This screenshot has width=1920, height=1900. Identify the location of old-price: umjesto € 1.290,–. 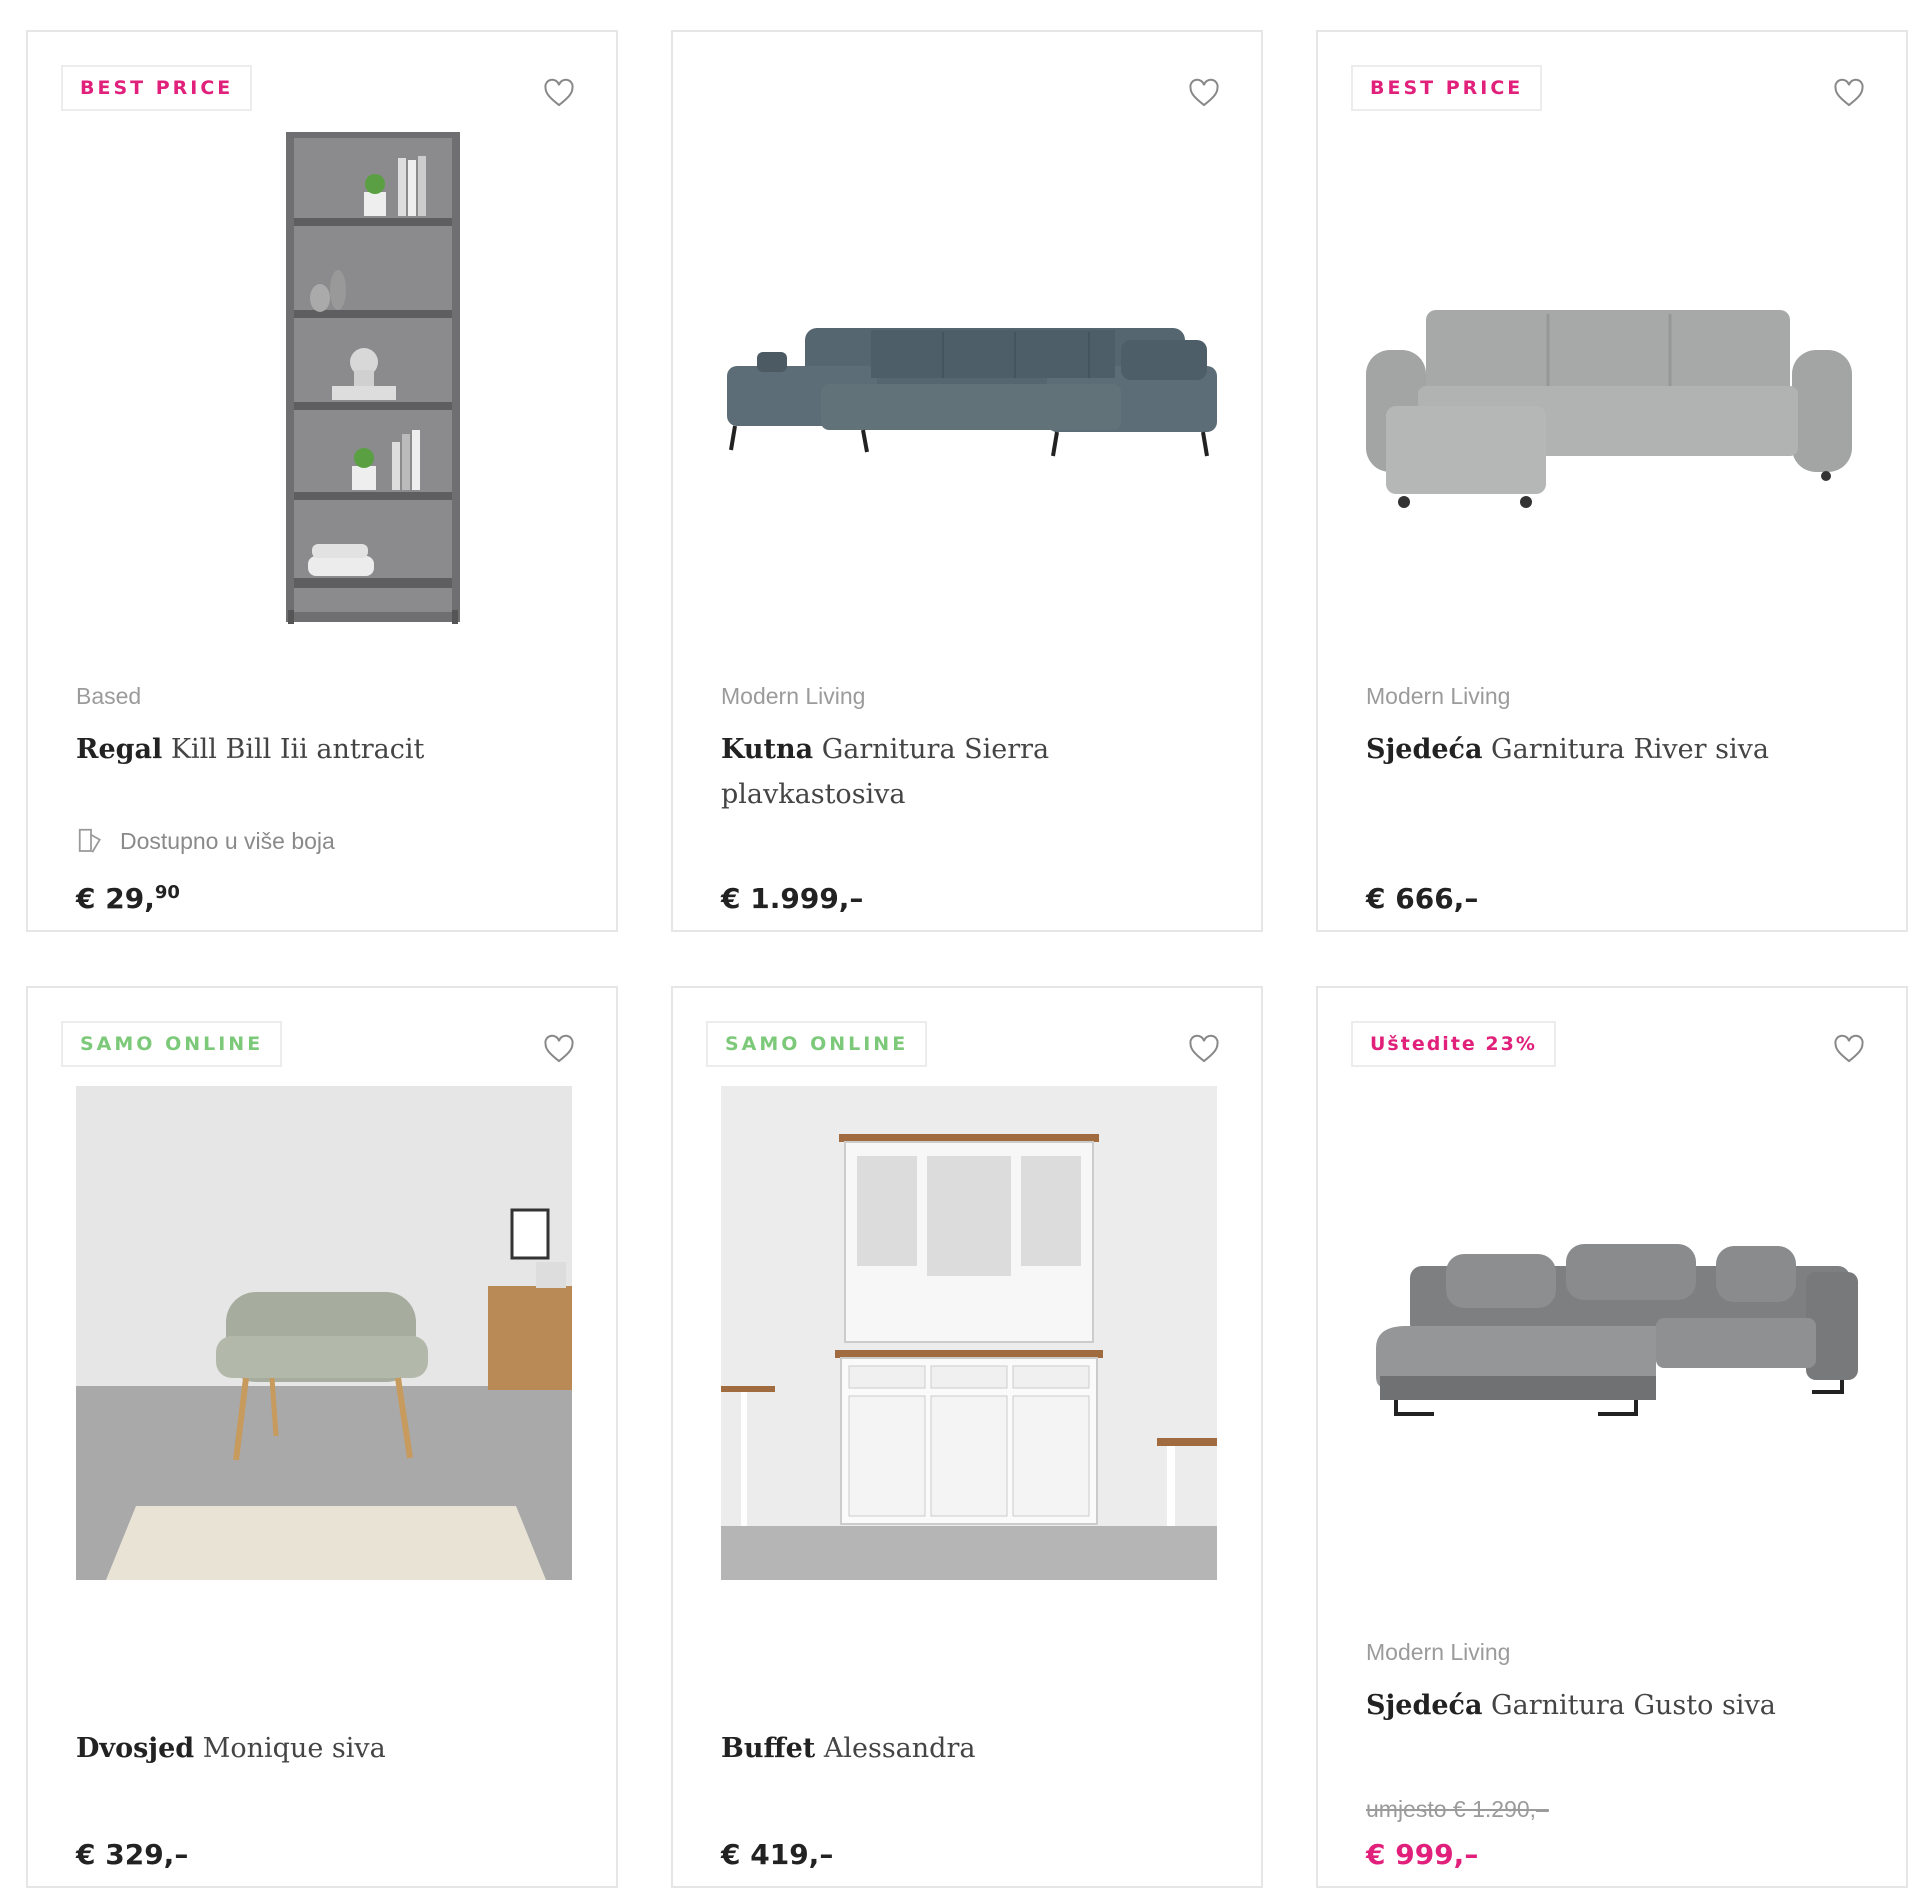
(1457, 1809).